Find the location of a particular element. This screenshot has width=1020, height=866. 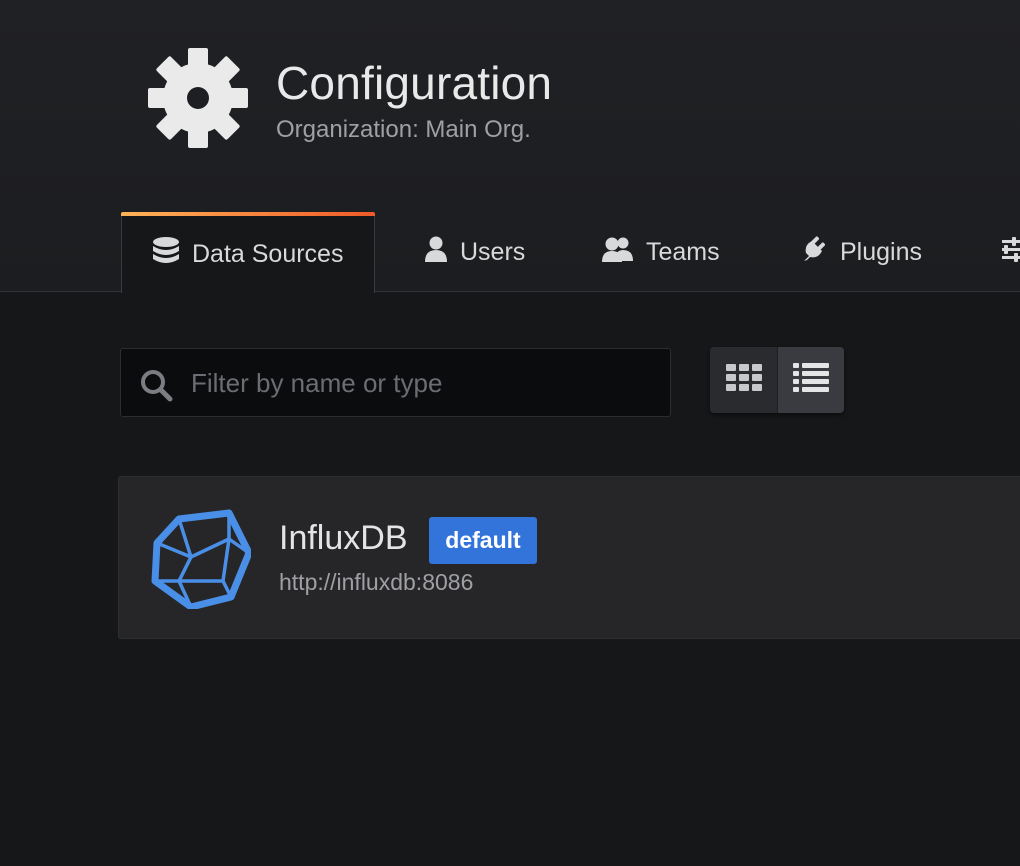

database-icon is located at coordinates (166, 254).